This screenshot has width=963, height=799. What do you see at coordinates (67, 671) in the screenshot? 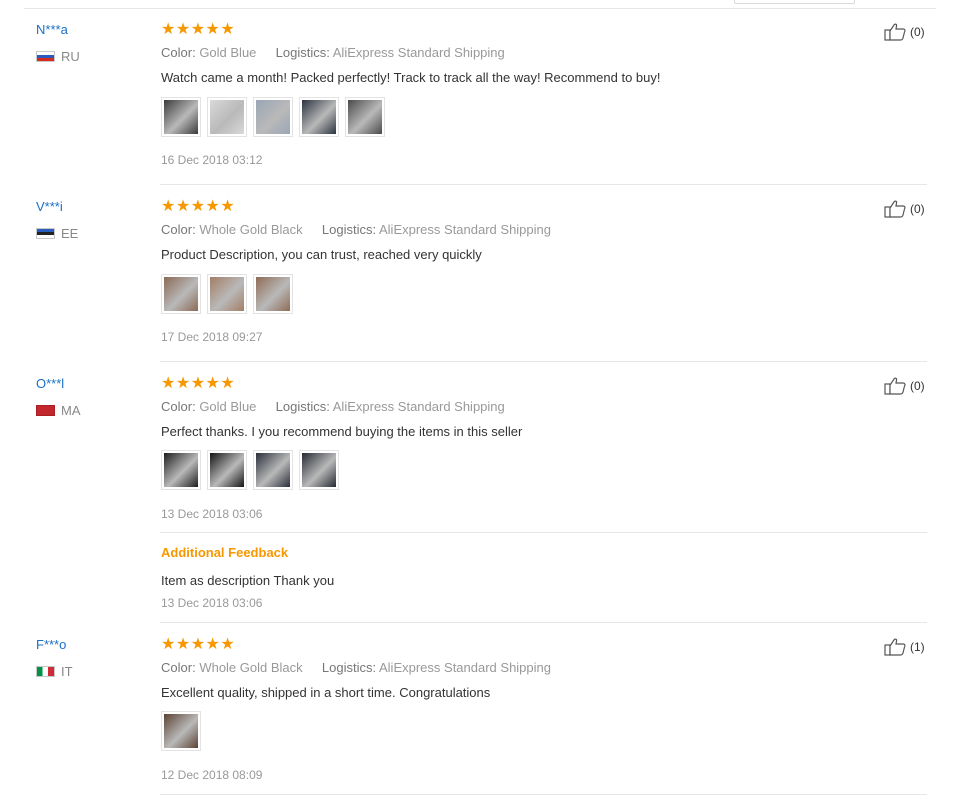
I see `country-code: IT` at bounding box center [67, 671].